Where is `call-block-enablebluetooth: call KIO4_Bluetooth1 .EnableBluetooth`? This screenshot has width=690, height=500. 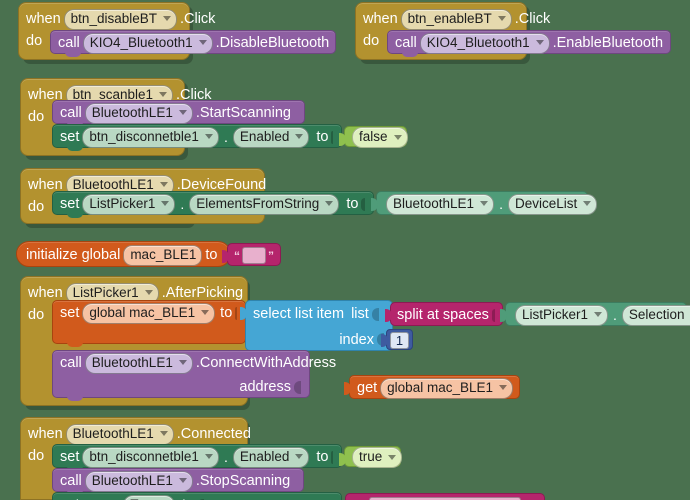 call-block-enablebluetooth: call KIO4_Bluetooth1 .EnableBluetooth is located at coordinates (529, 43).